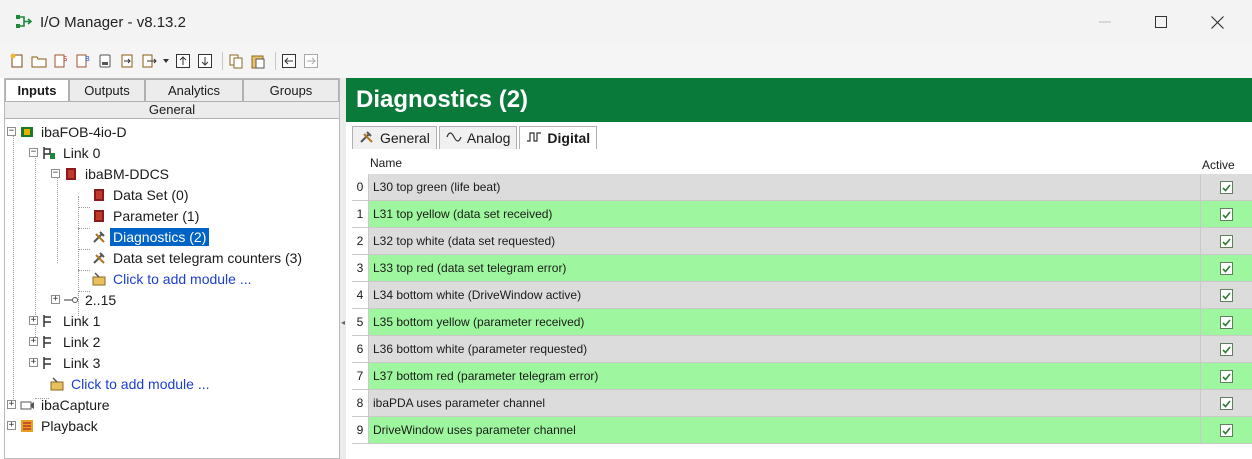 The width and height of the screenshot is (1252, 459). I want to click on tree-node-telegram-counters: Data set telegram counters (3), so click(198, 257).